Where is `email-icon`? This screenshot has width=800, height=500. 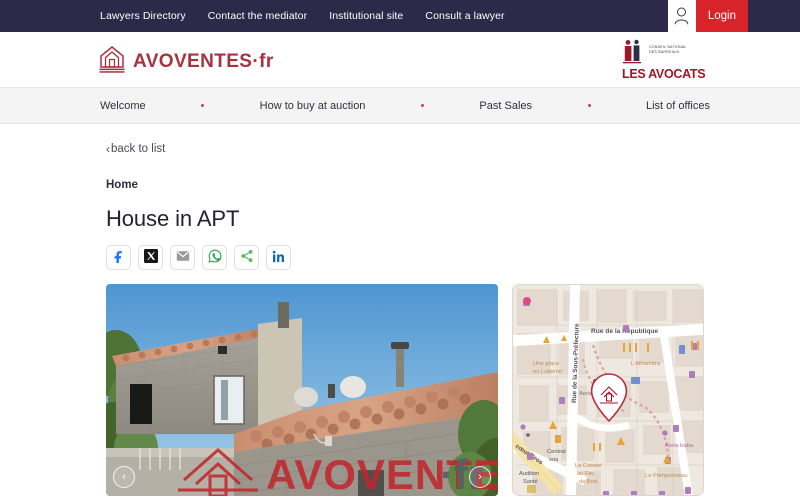
email-icon is located at coordinates (183, 257).